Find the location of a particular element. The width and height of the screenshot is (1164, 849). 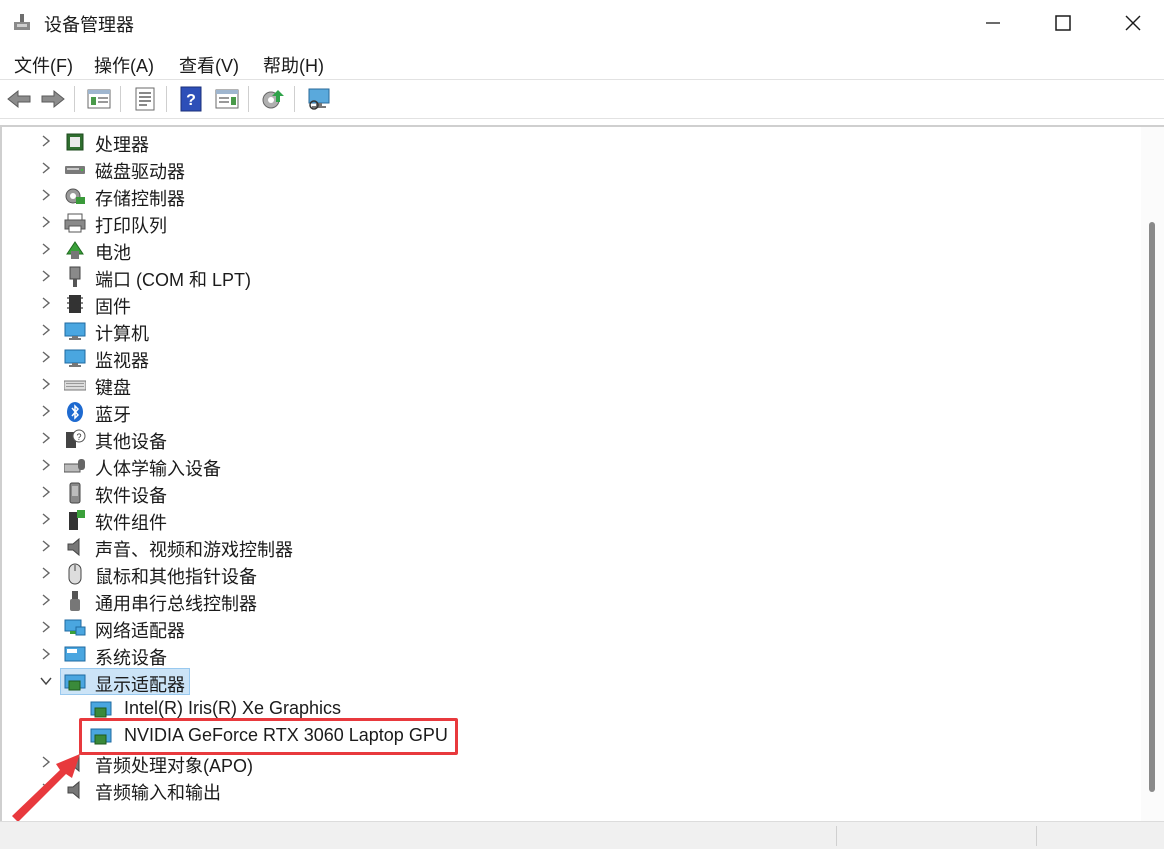

tree-item-label: 网络适配器 is located at coordinates (140, 631).